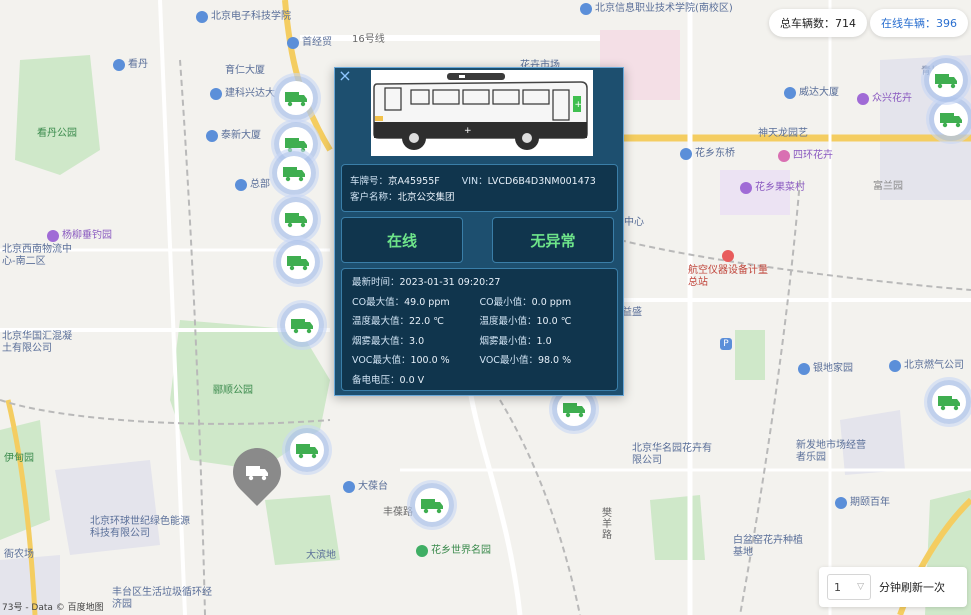 The height and width of the screenshot is (615, 971). Describe the element at coordinates (632, 313) in the screenshot. I see `poi-30: 益盛` at that location.